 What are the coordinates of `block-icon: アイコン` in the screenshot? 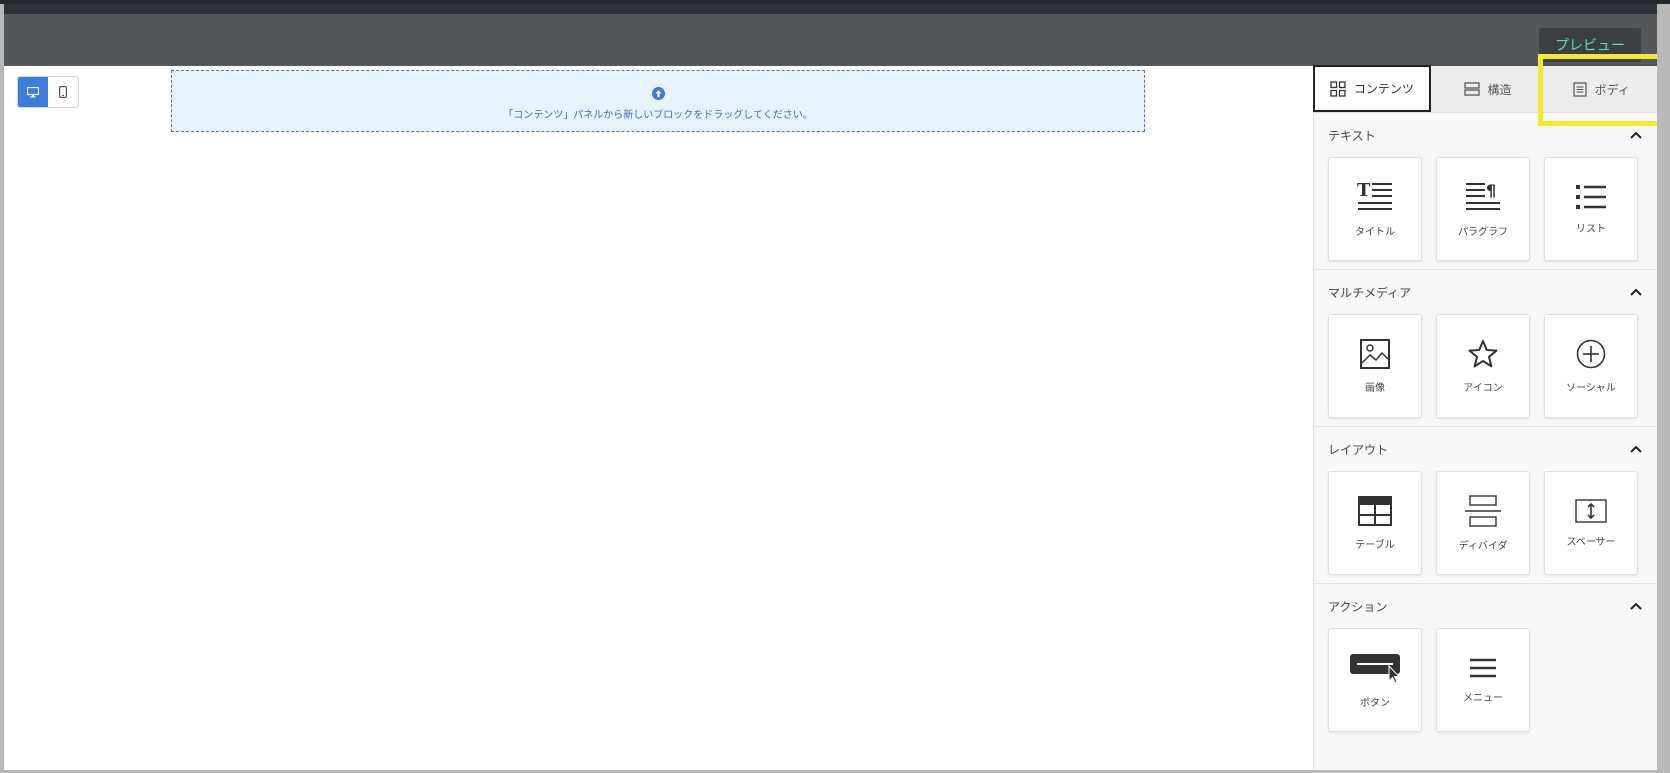 It's located at (1483, 366).